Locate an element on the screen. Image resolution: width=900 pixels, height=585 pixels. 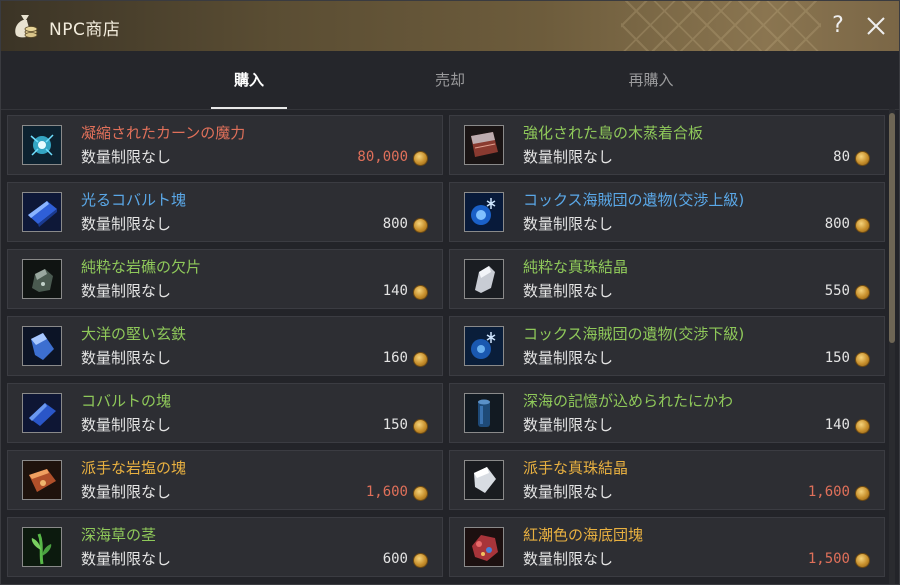
glue-icon is located at coordinates (484, 413).